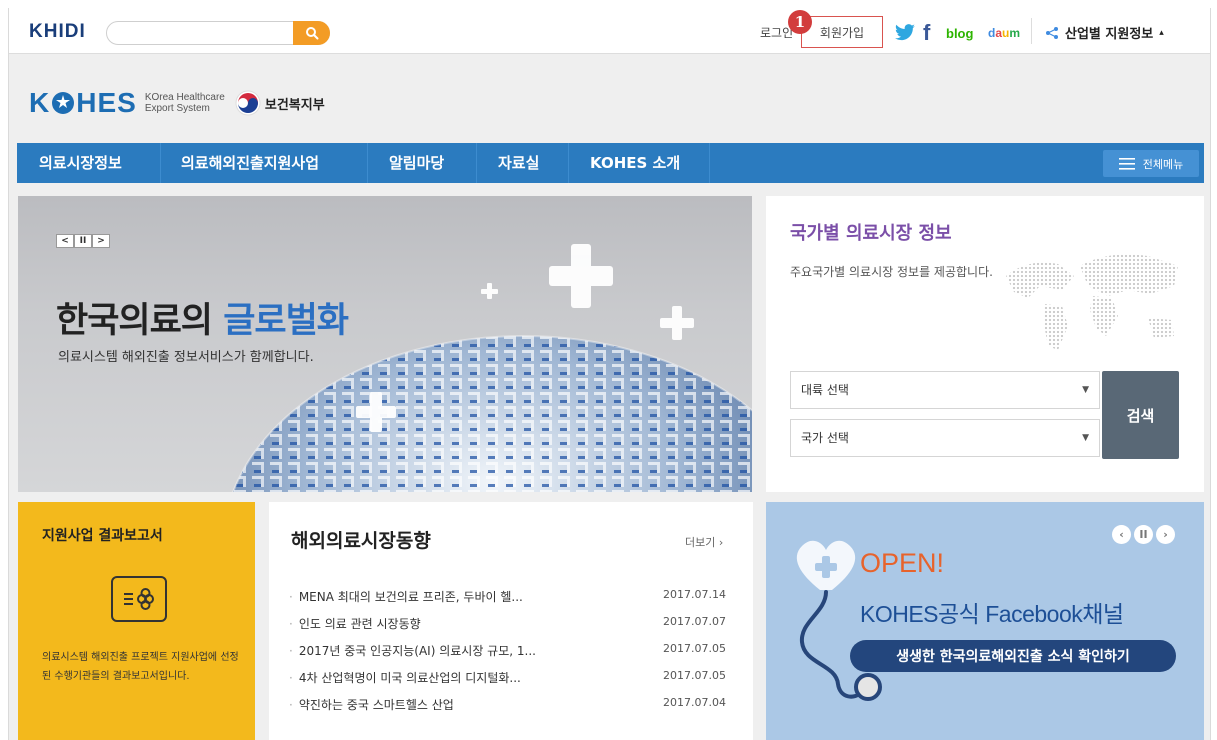 The image size is (1217, 740). I want to click on search-button, so click(311, 33).